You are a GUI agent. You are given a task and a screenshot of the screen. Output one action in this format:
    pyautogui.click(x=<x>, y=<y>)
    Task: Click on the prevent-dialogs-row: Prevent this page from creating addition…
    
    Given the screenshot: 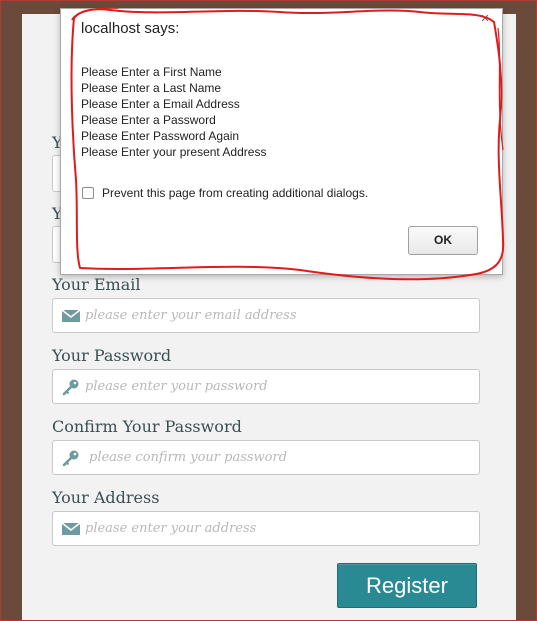 What is the action you would take?
    pyautogui.click(x=225, y=193)
    